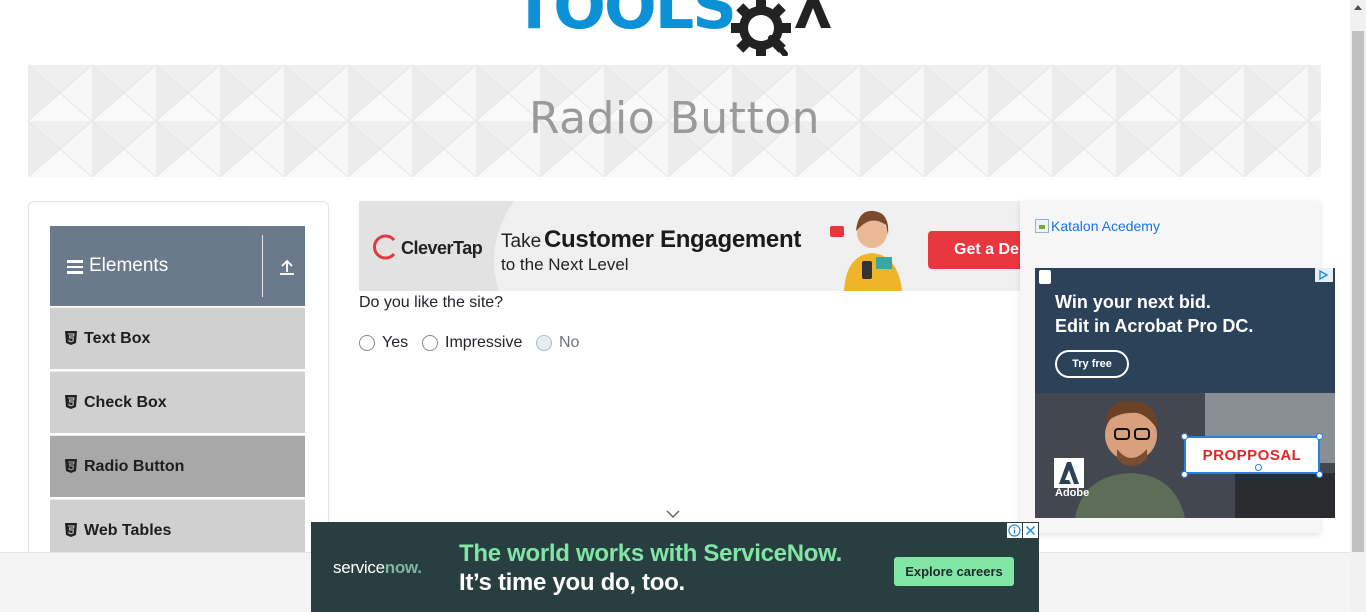 Image resolution: width=1366 pixels, height=612 pixels. What do you see at coordinates (974, 250) in the screenshot?
I see `get-a-demo-button: Get a Demo` at bounding box center [974, 250].